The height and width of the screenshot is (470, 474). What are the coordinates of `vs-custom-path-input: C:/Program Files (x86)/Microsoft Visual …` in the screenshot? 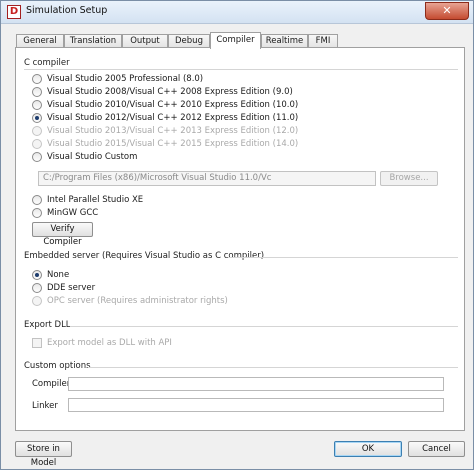 It's located at (207, 178).